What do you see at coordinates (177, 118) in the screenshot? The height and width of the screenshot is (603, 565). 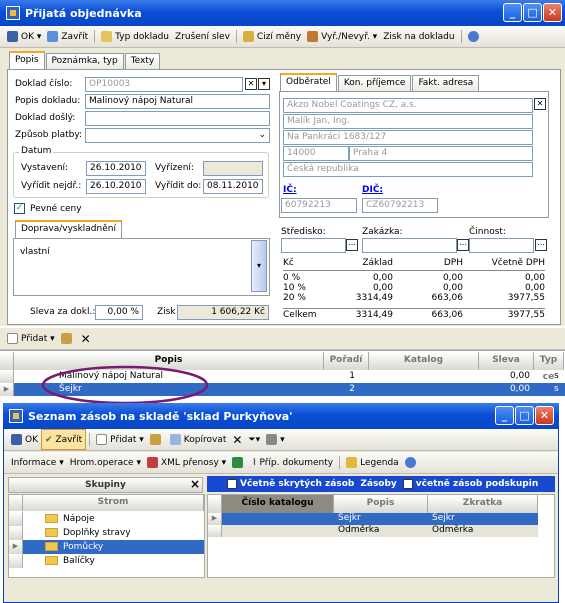 I see `doklad-dosly-field` at bounding box center [177, 118].